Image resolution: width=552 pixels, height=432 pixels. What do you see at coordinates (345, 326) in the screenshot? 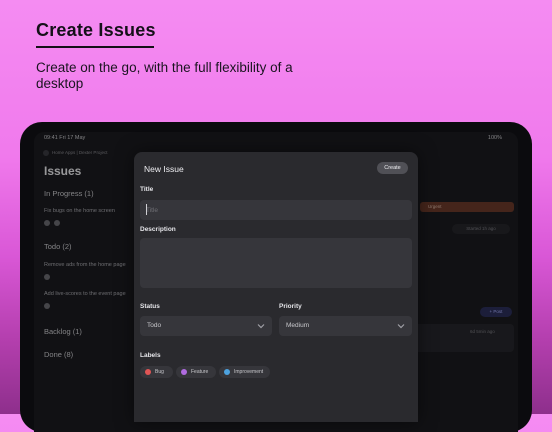
I see `priority-select: Medium` at bounding box center [345, 326].